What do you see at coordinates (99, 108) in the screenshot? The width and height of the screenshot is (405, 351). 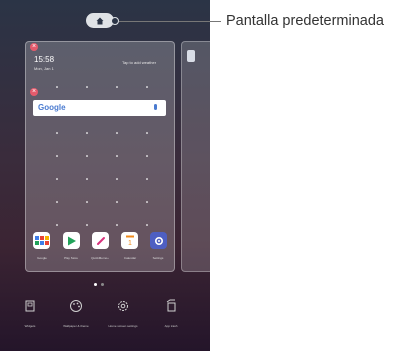 I see `google-search-widget: Google` at bounding box center [99, 108].